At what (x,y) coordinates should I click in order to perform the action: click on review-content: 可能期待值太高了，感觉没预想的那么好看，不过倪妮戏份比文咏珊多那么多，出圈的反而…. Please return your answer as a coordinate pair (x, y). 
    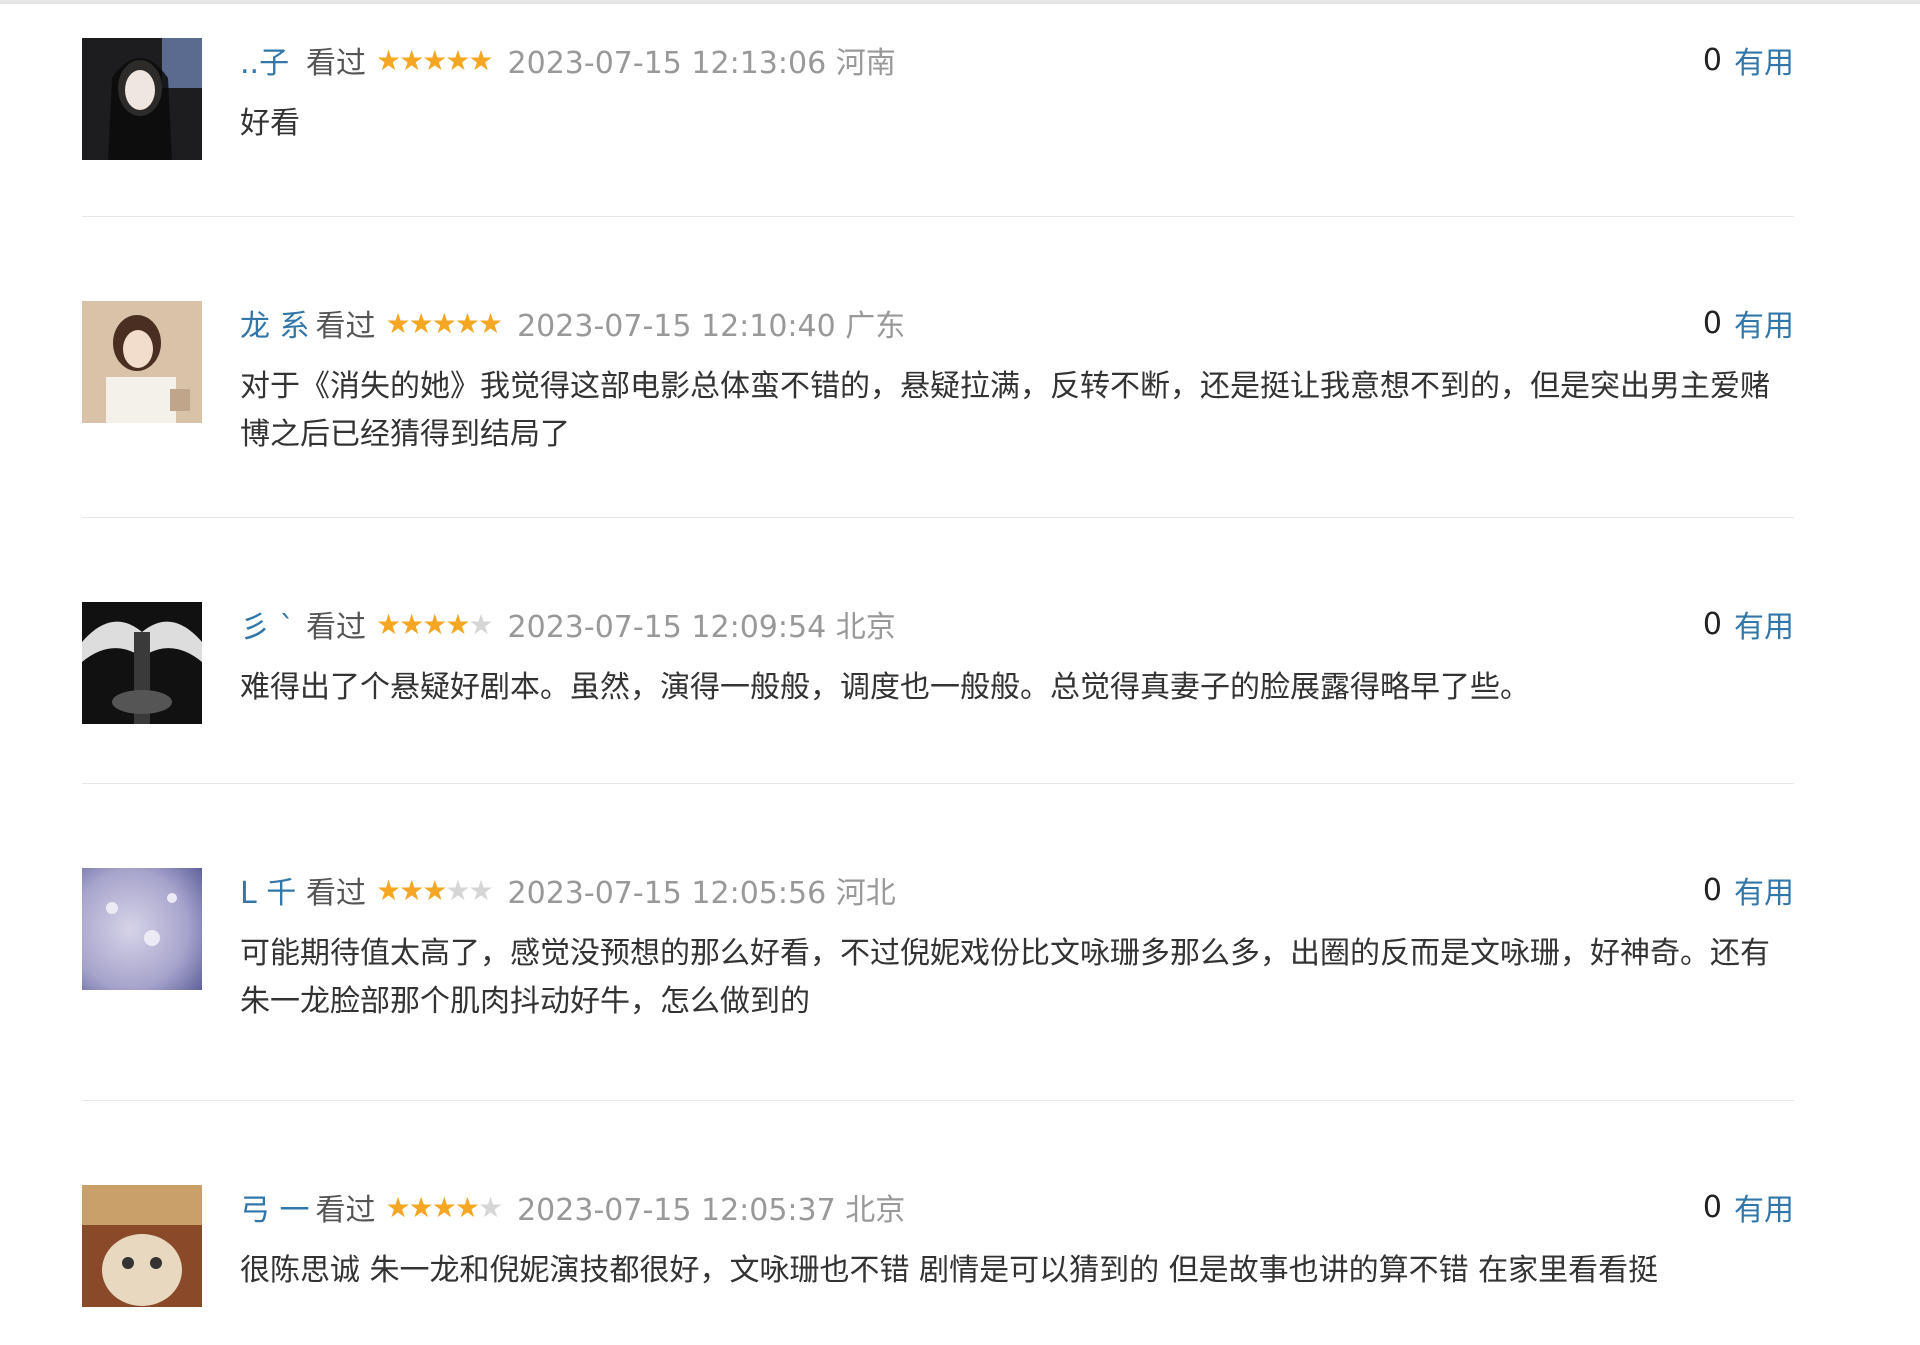
    Looking at the image, I should click on (1005, 977).